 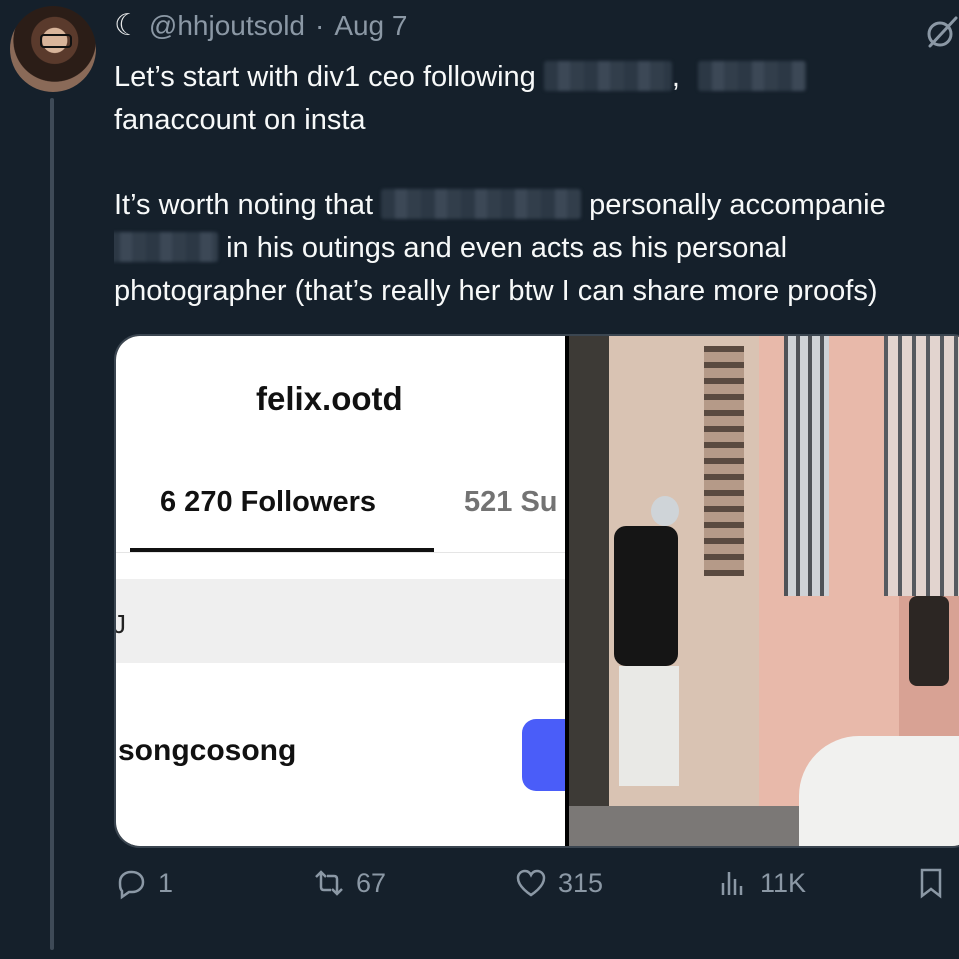 I want to click on photo-person-pants, so click(x=649, y=726).